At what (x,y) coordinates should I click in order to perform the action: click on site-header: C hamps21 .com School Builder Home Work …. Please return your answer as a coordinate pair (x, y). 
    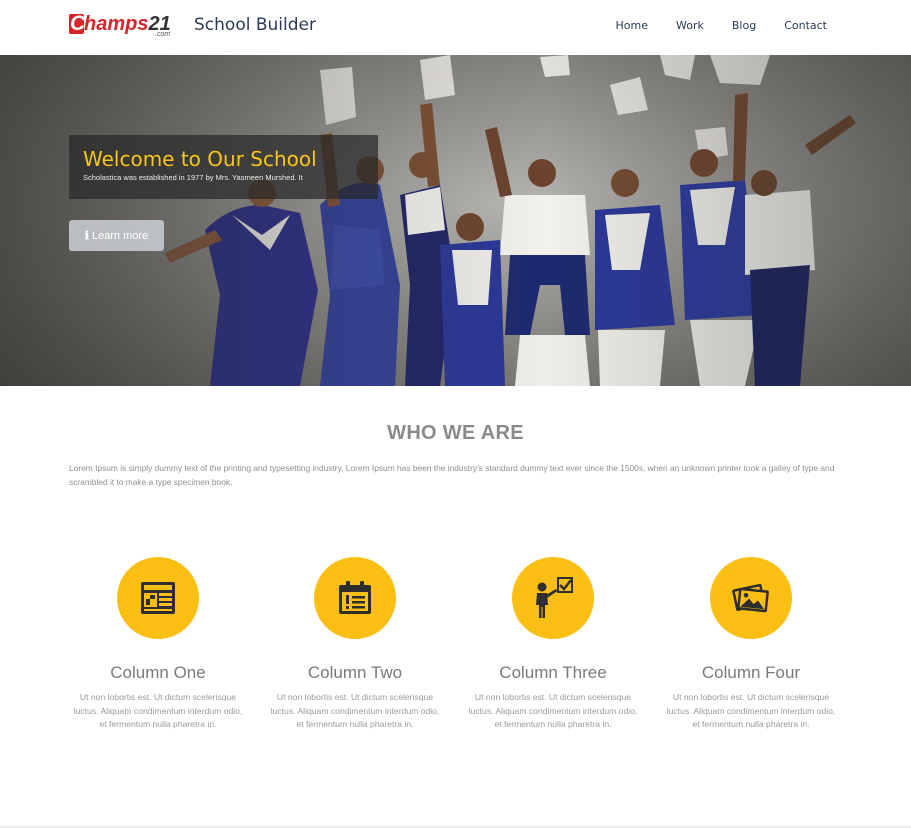
    Looking at the image, I should click on (455, 27).